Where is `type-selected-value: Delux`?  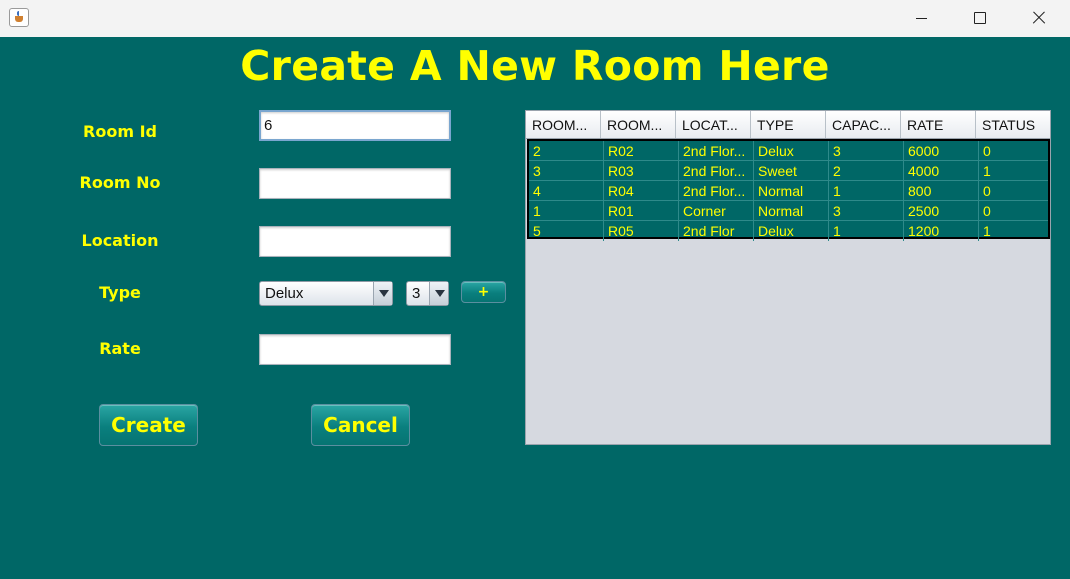 type-selected-value: Delux is located at coordinates (284, 293).